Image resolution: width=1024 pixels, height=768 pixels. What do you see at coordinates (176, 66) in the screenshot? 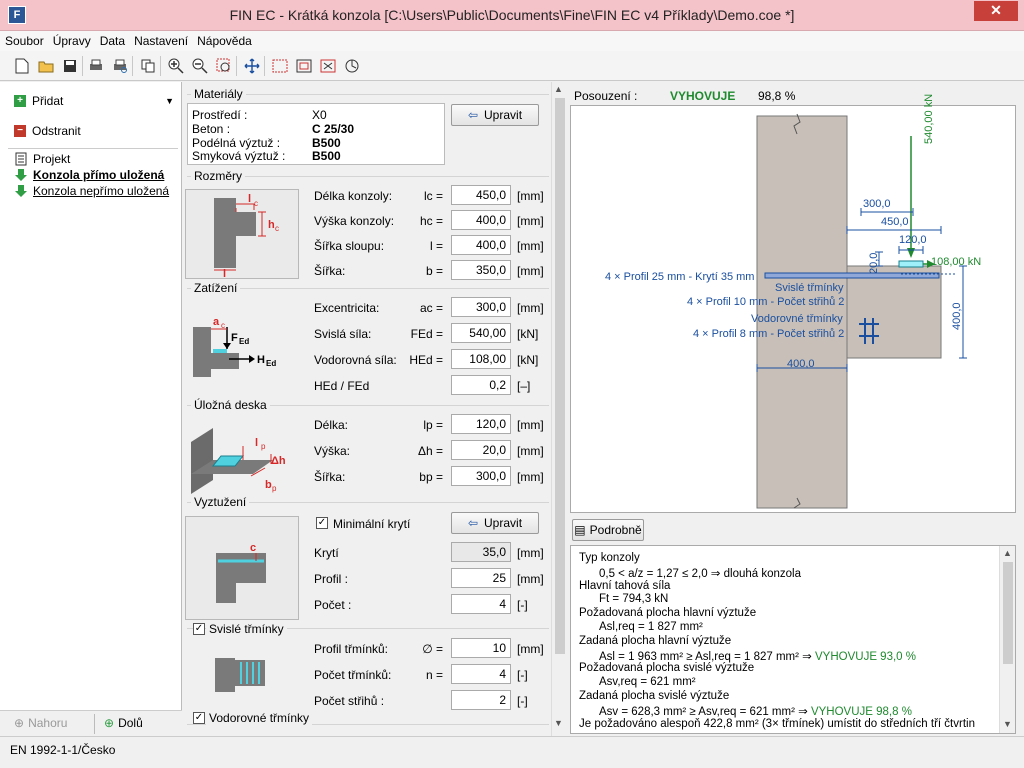
I see `zoom-in-icon` at bounding box center [176, 66].